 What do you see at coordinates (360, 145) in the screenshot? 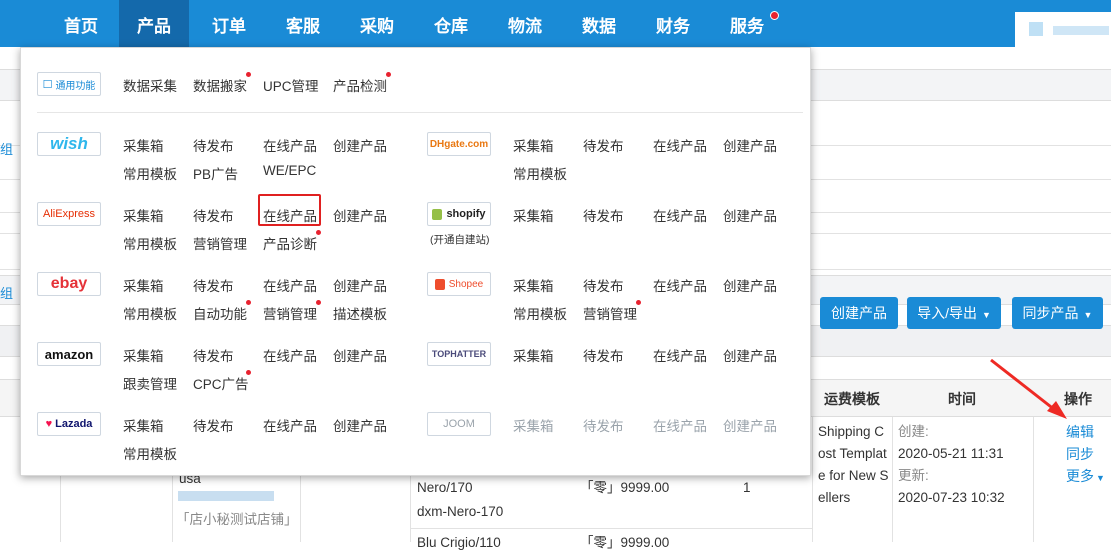
I see `wish-create-product: 创建产品` at bounding box center [360, 145].